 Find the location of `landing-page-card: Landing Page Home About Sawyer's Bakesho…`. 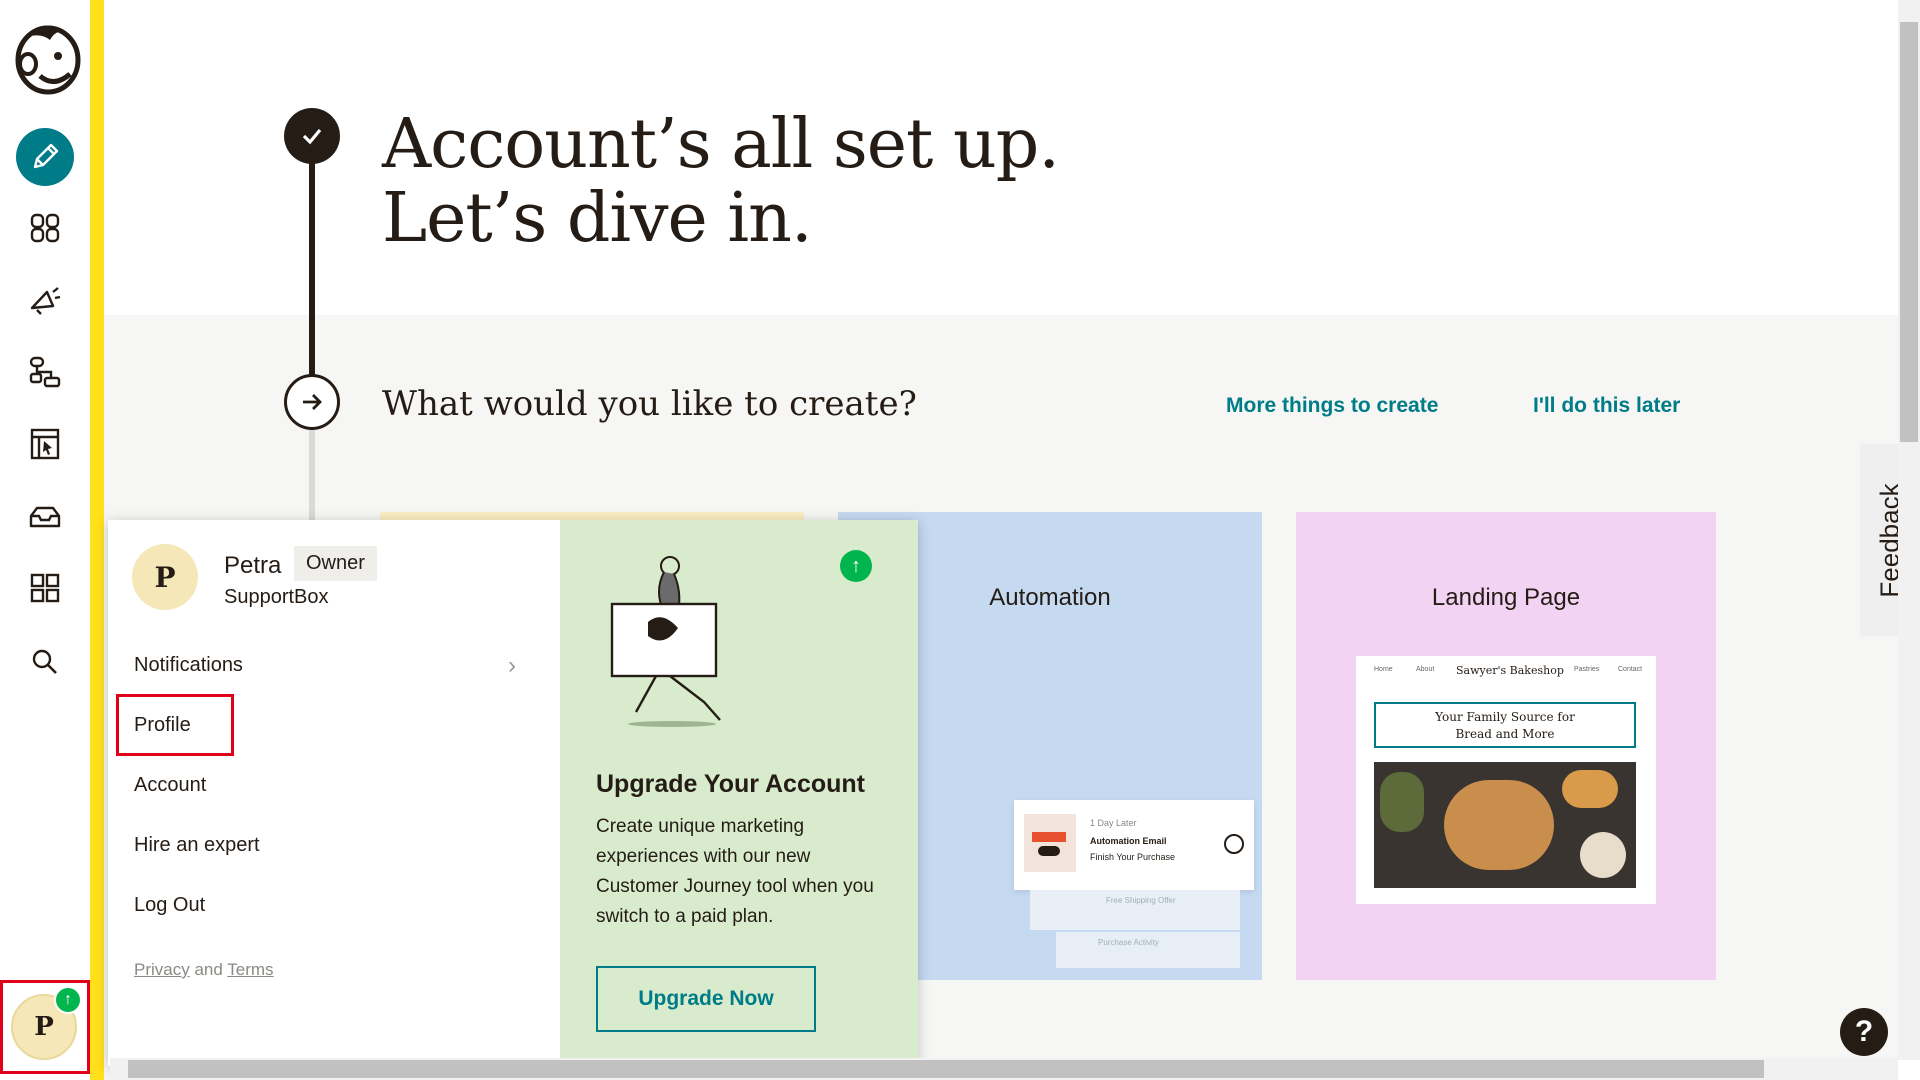

landing-page-card: Landing Page Home About Sawyer's Bakesho… is located at coordinates (1506, 746).